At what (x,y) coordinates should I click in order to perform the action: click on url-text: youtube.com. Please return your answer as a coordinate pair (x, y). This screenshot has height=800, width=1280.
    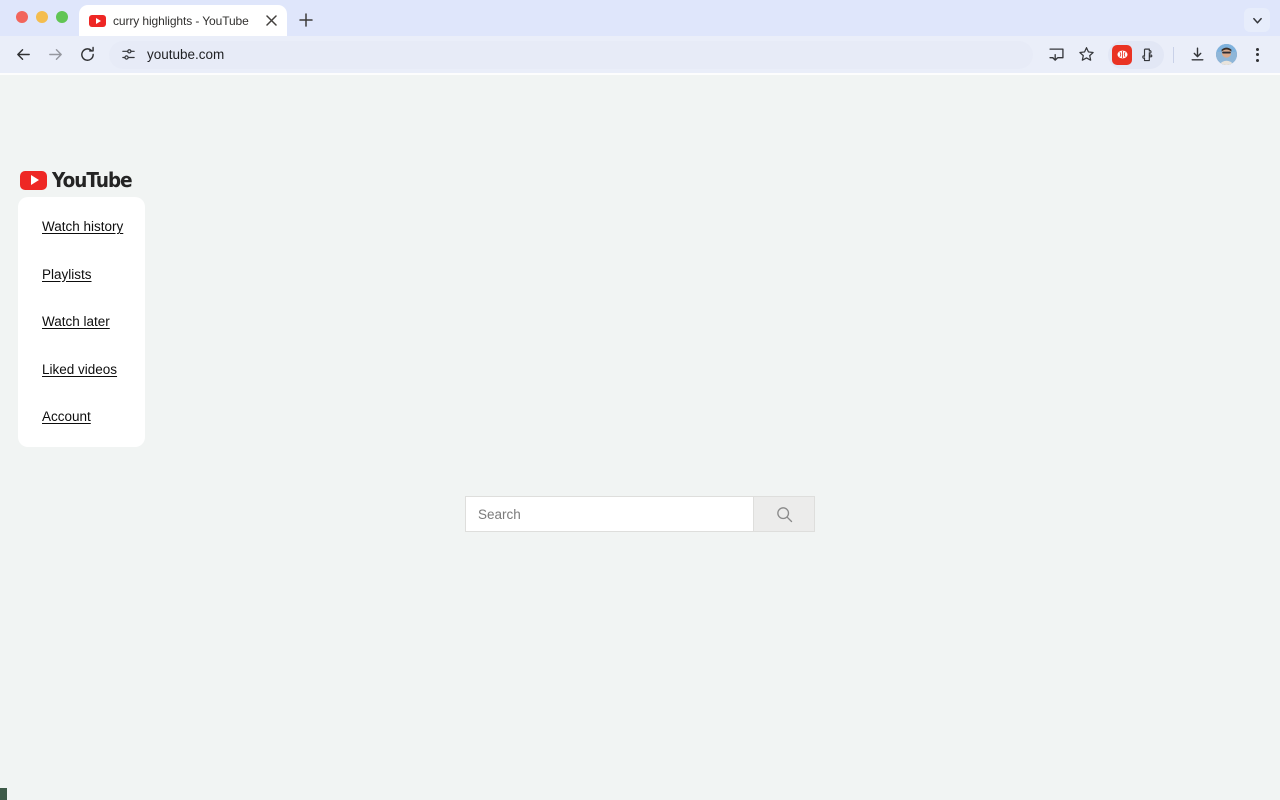
    Looking at the image, I should click on (186, 54).